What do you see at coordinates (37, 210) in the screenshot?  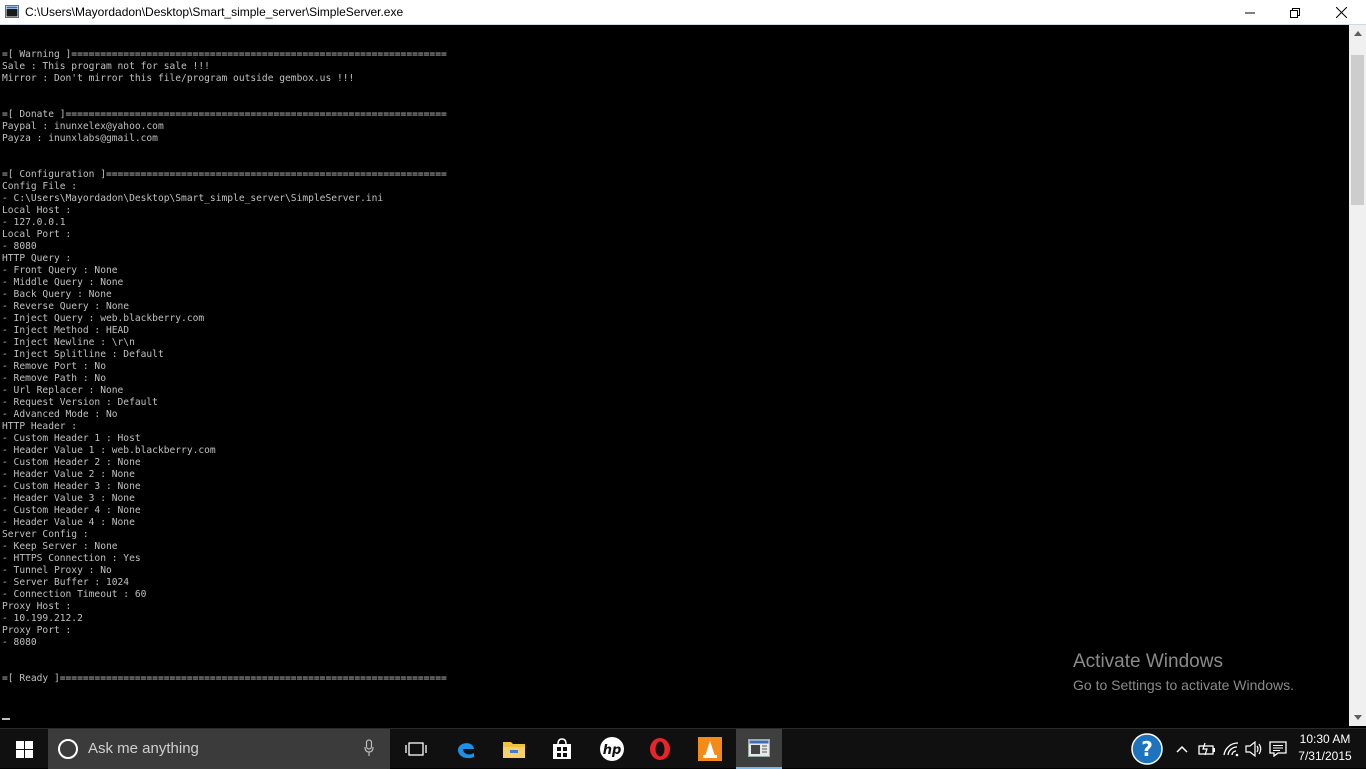 I see `console-line: Local Host :` at bounding box center [37, 210].